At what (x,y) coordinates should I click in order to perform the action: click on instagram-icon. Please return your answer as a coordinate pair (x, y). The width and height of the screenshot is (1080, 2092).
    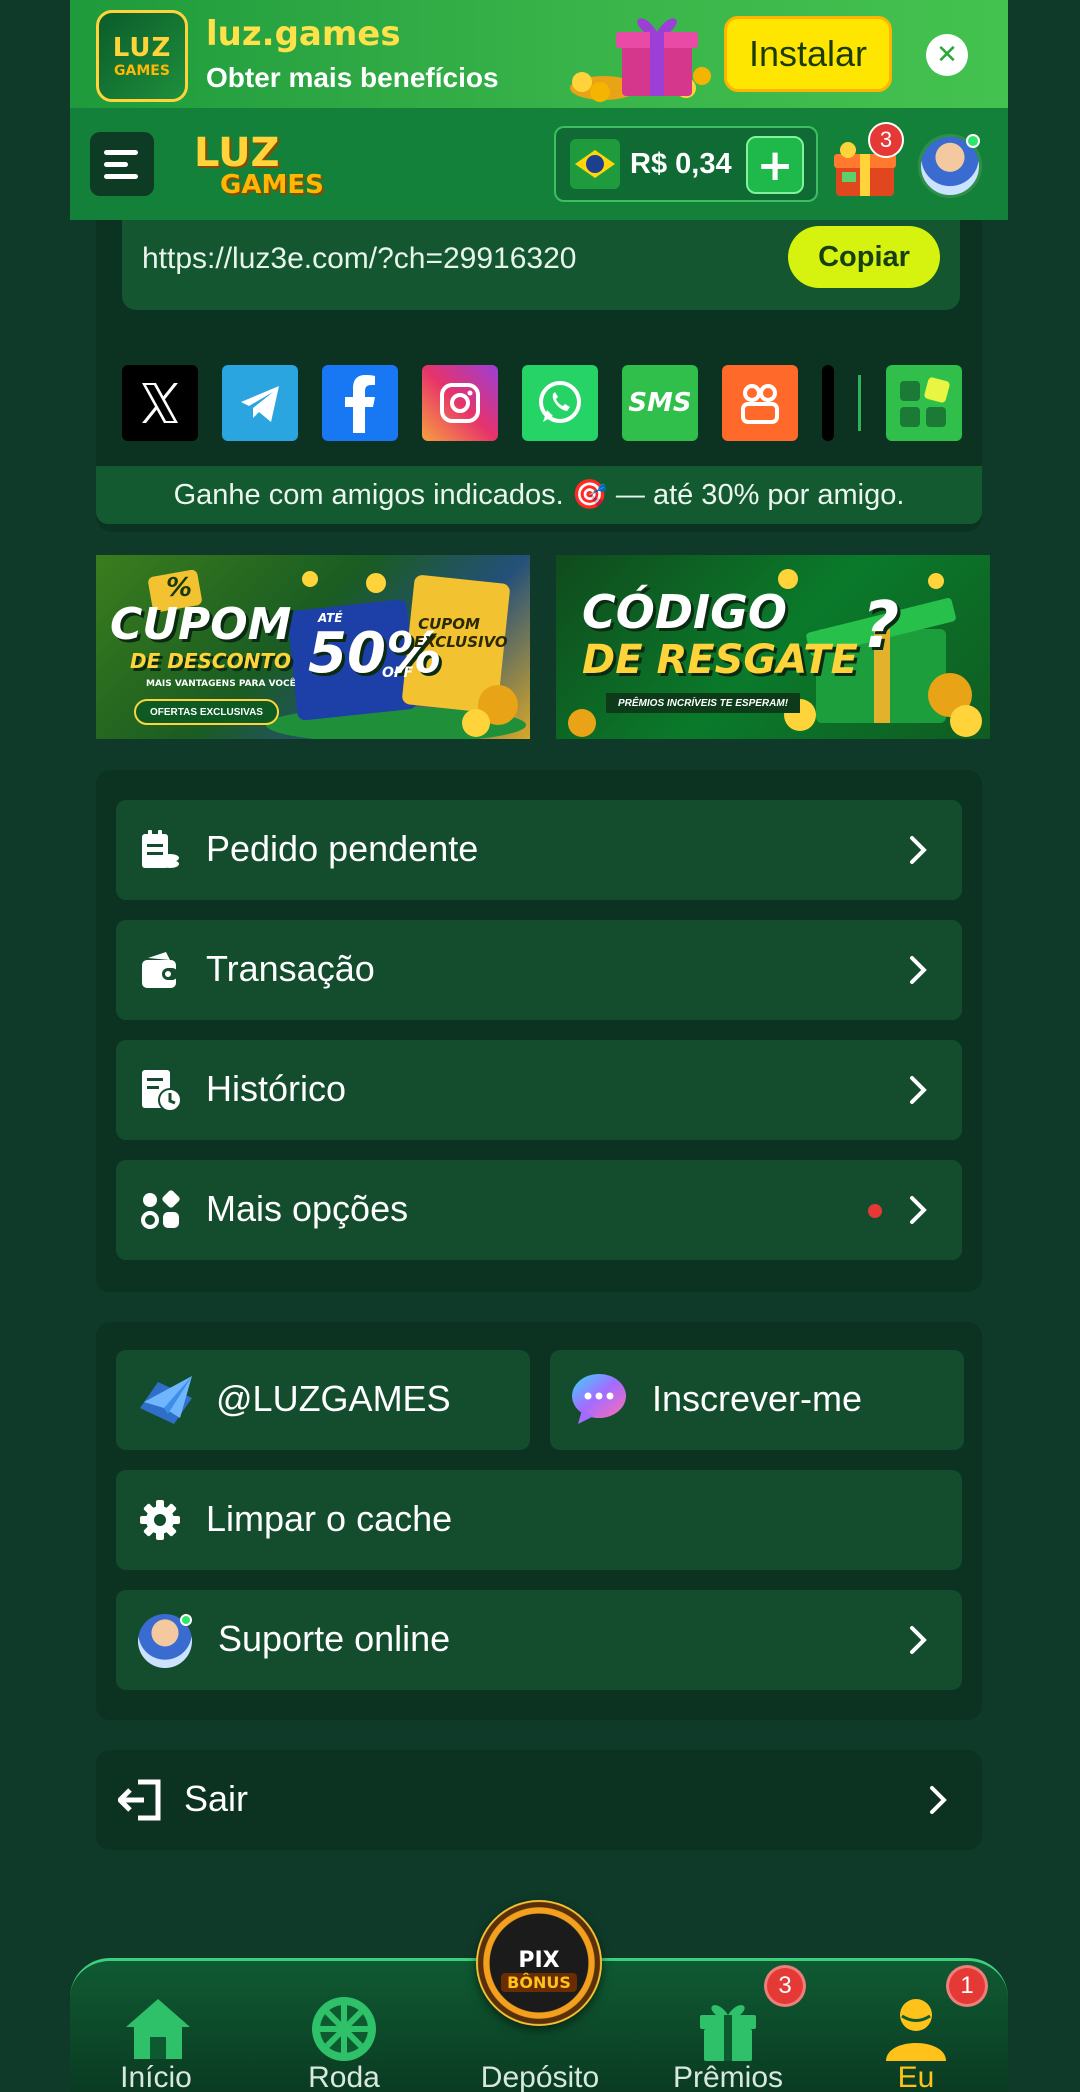
    Looking at the image, I should click on (460, 403).